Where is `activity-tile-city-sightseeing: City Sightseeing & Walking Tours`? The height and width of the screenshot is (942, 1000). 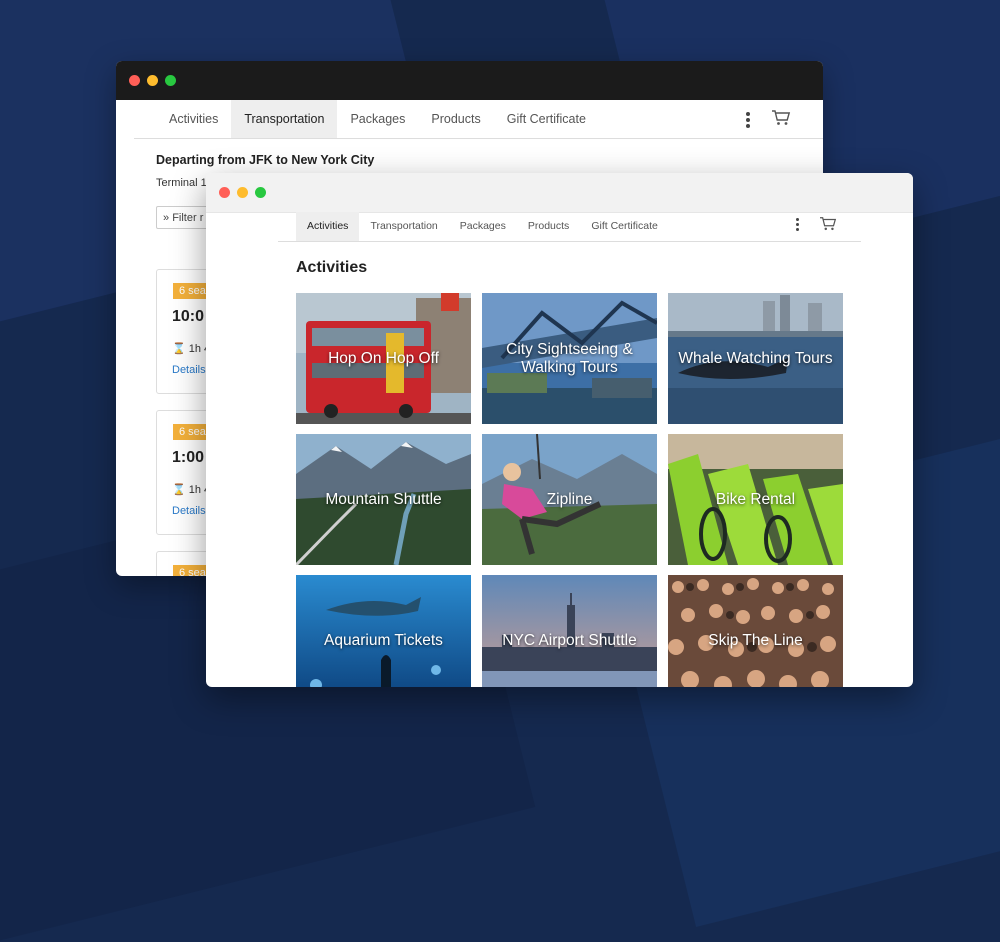 activity-tile-city-sightseeing: City Sightseeing & Walking Tours is located at coordinates (569, 358).